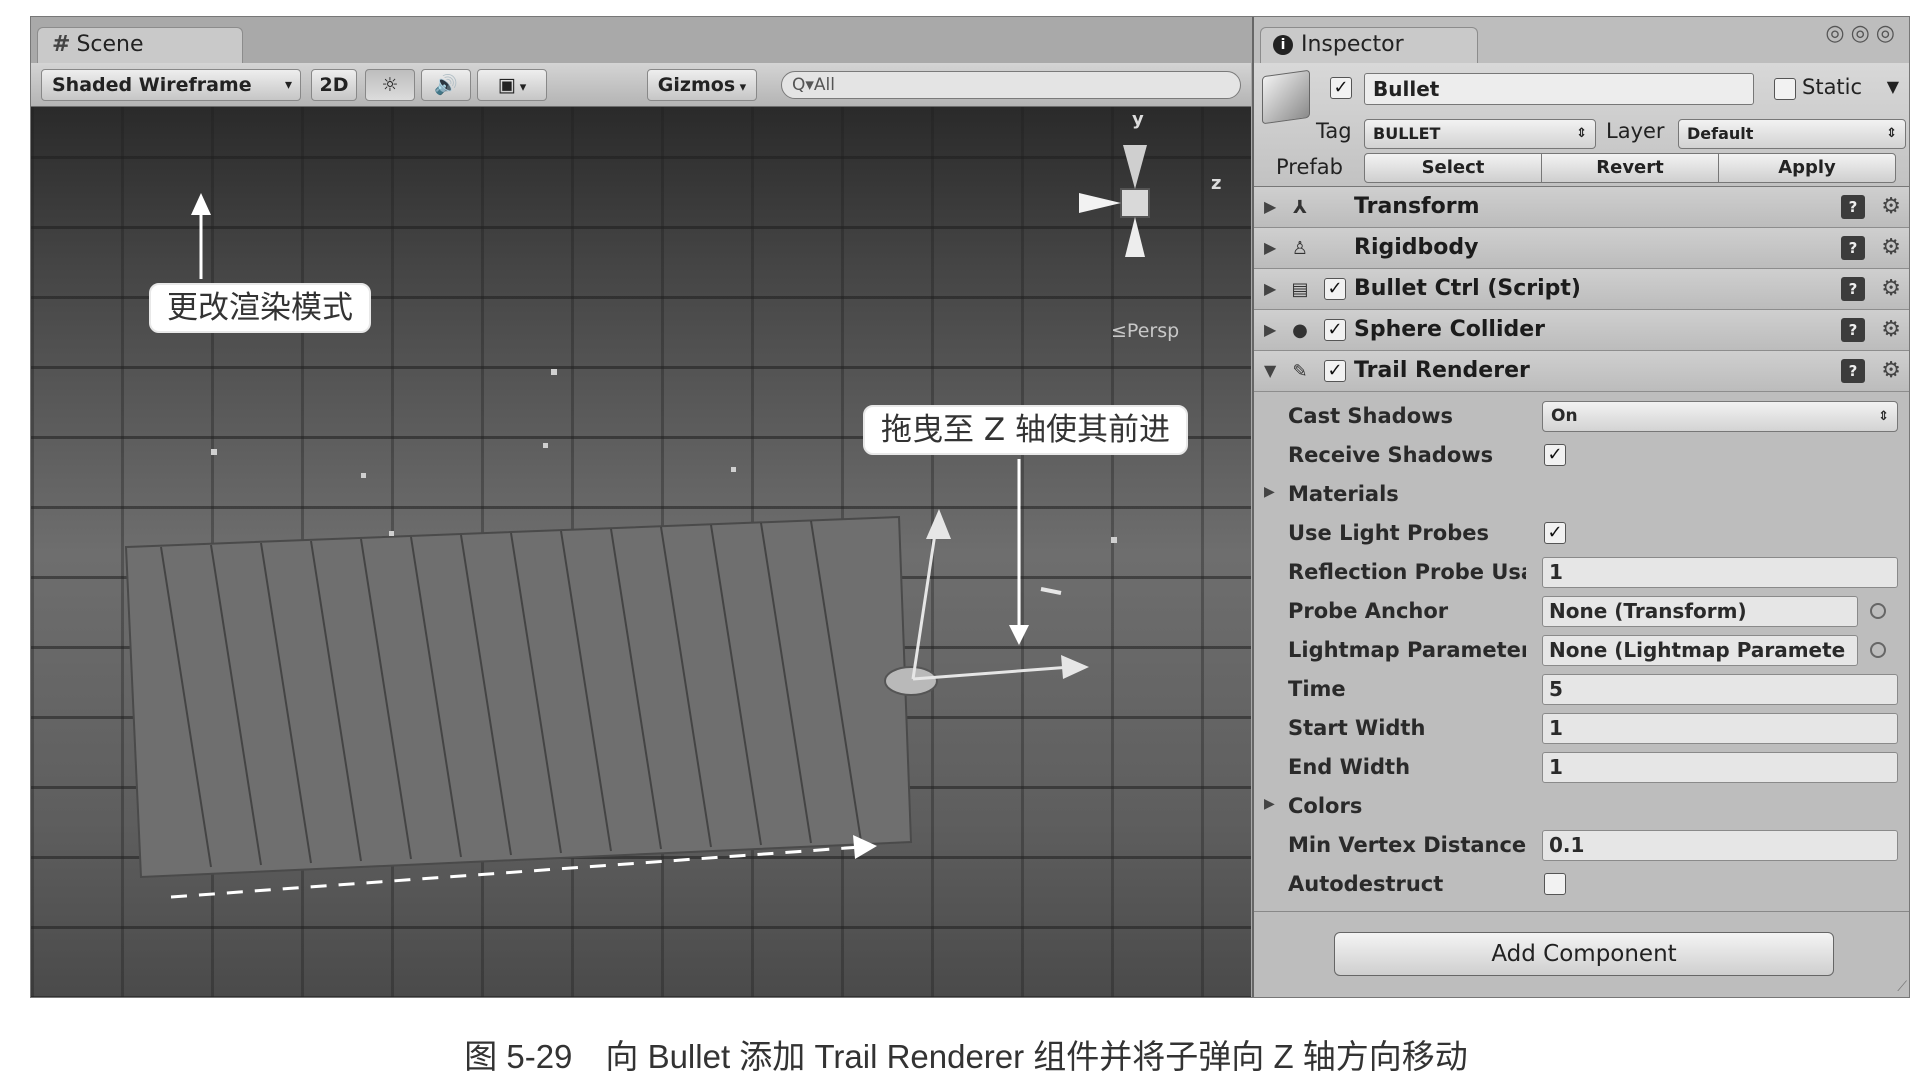 The width and height of the screenshot is (1932, 1080). Describe the element at coordinates (390, 85) in the screenshot. I see `lighting-toggle-button: ☼` at that location.